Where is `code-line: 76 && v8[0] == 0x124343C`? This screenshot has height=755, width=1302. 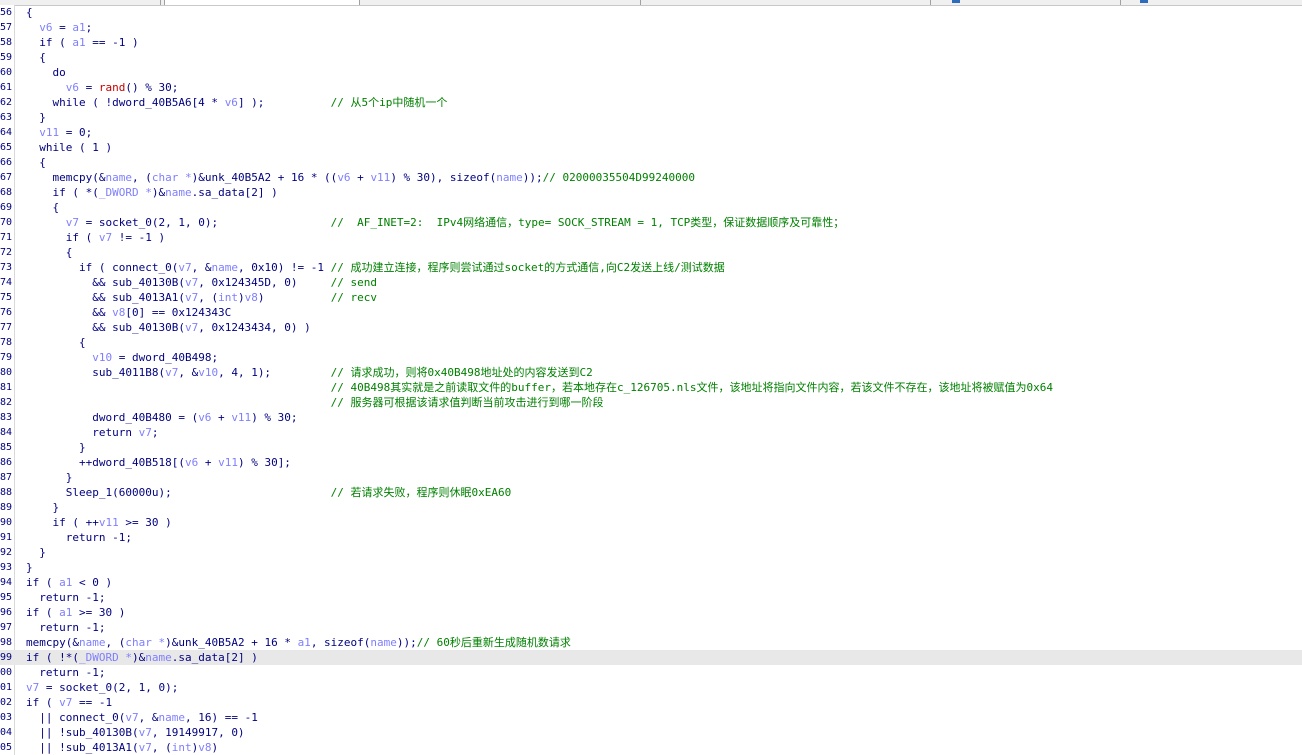
code-line: 76 && v8[0] == 0x124343C is located at coordinates (651, 312).